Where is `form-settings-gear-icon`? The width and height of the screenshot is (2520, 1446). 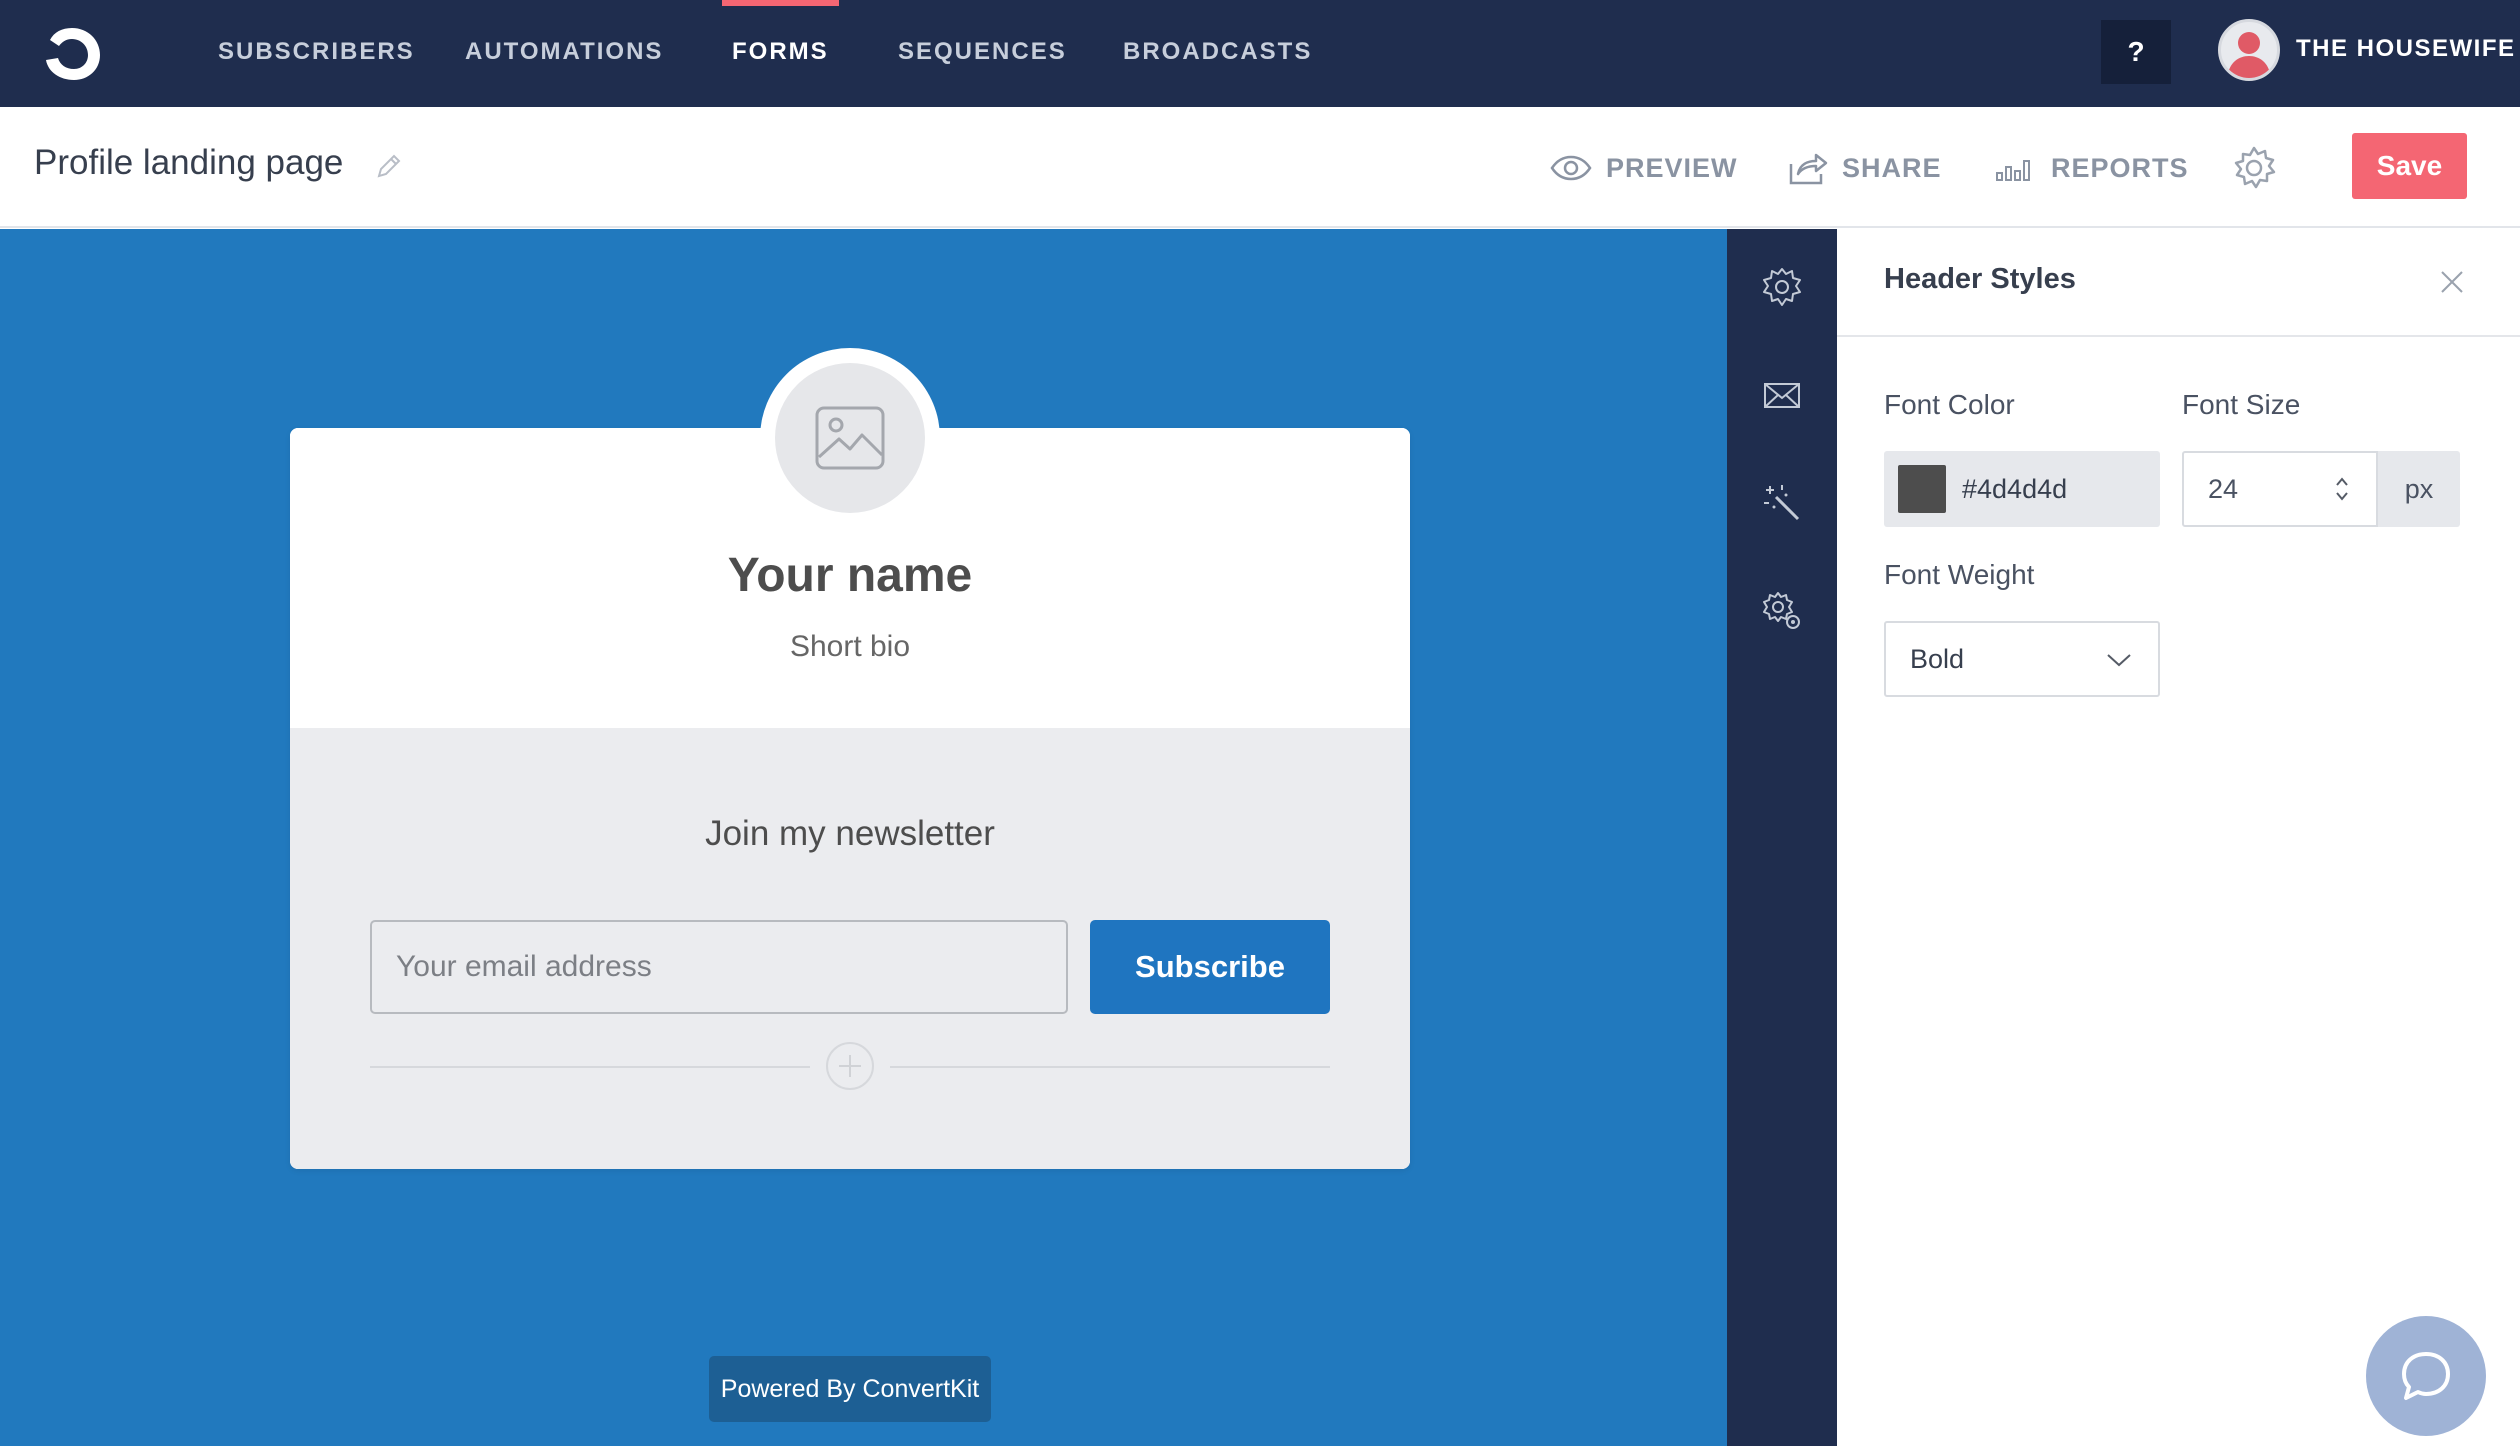
form-settings-gear-icon is located at coordinates (2254, 168).